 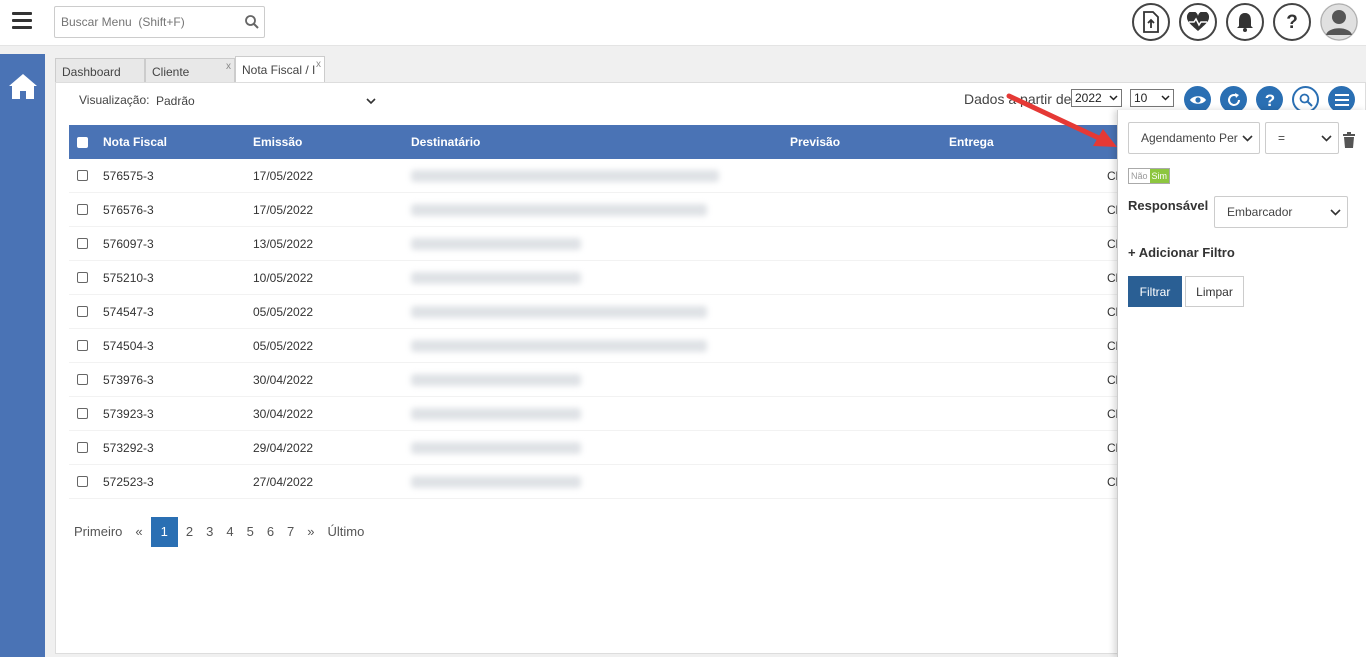 What do you see at coordinates (1341, 99) in the screenshot?
I see `menu-list-icon` at bounding box center [1341, 99].